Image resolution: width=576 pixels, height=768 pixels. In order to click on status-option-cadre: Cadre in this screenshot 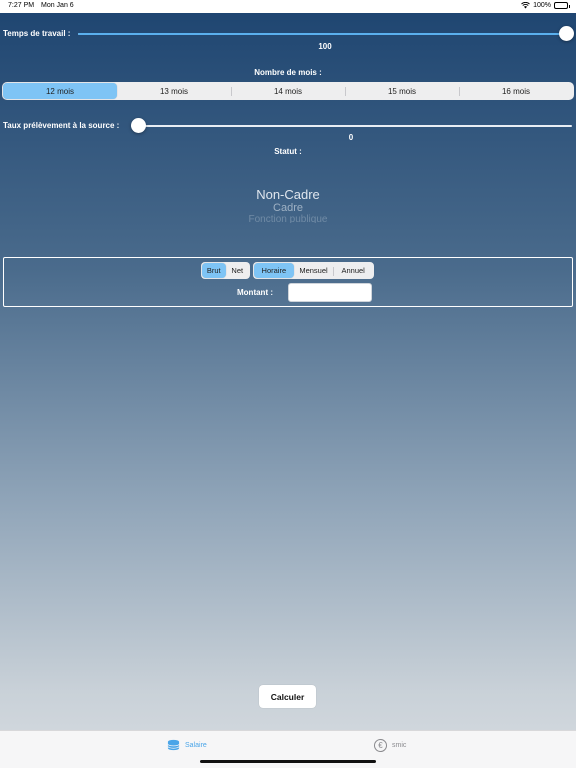, I will do `click(288, 208)`.